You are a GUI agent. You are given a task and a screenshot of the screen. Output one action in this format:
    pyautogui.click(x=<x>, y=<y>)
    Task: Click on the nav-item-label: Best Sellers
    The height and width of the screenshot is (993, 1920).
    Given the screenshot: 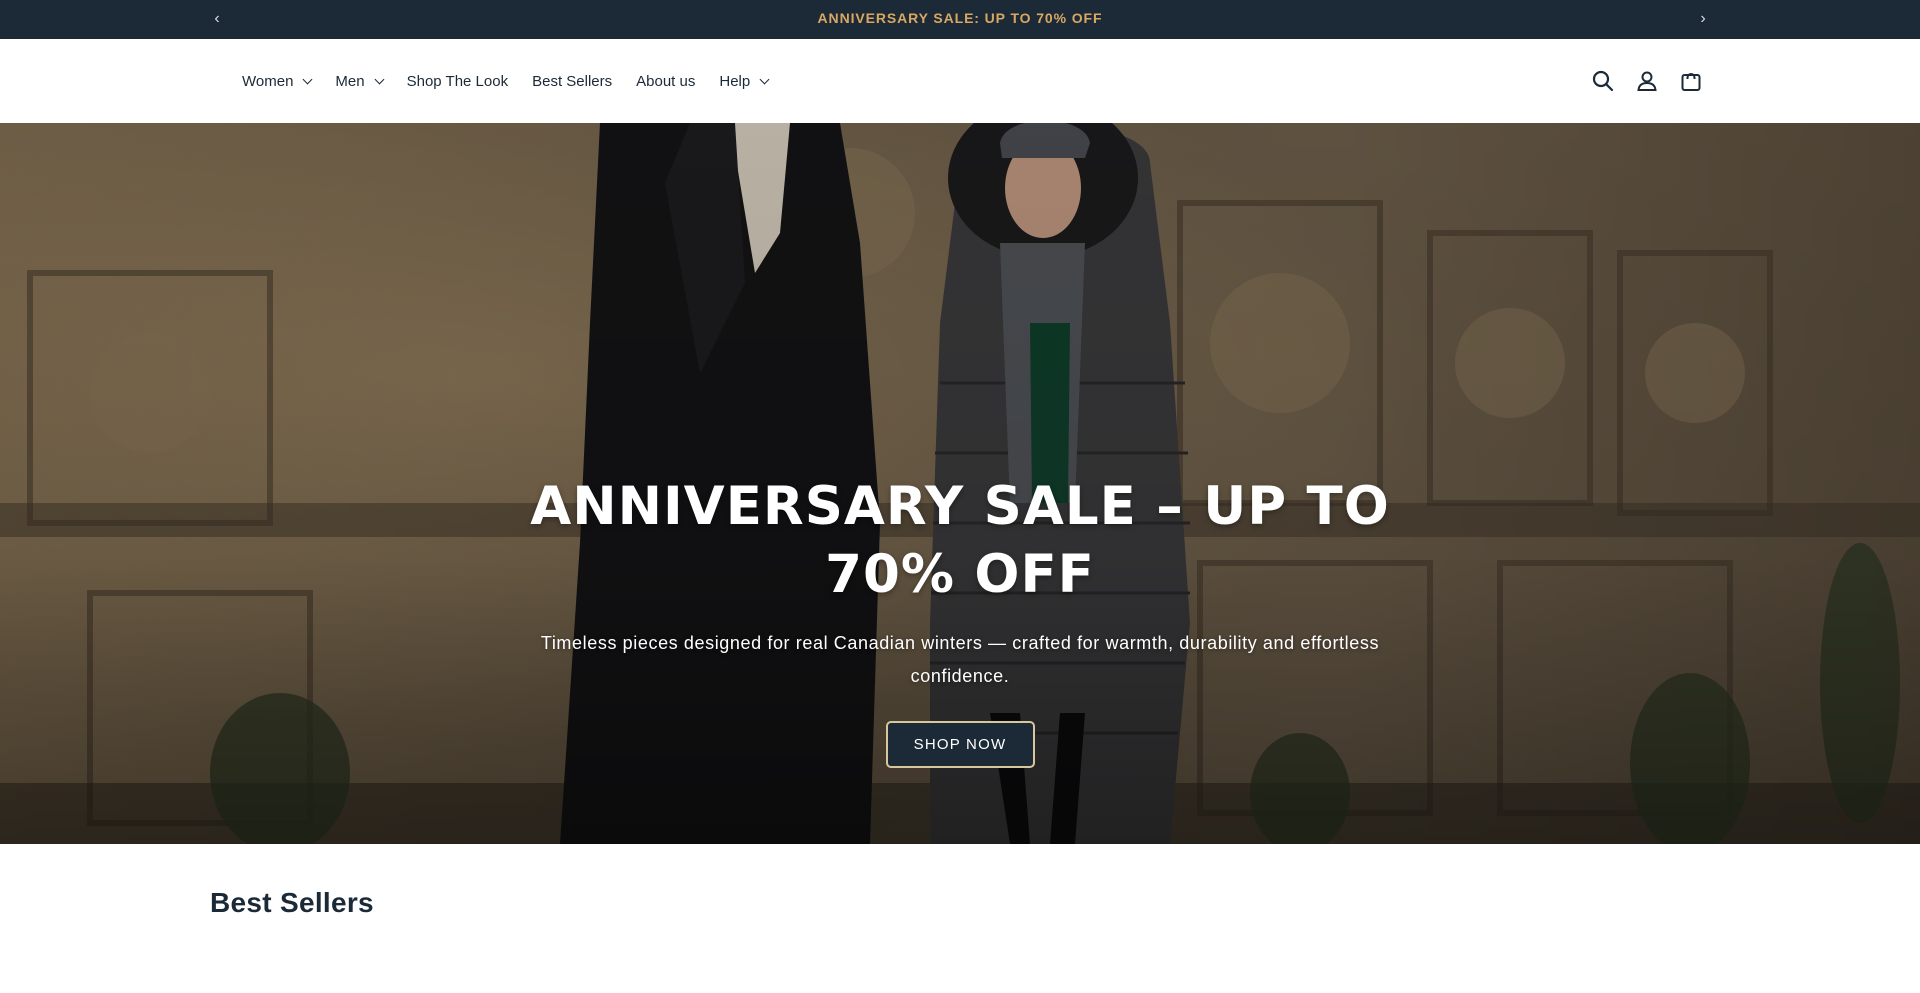 What is the action you would take?
    pyautogui.click(x=572, y=81)
    